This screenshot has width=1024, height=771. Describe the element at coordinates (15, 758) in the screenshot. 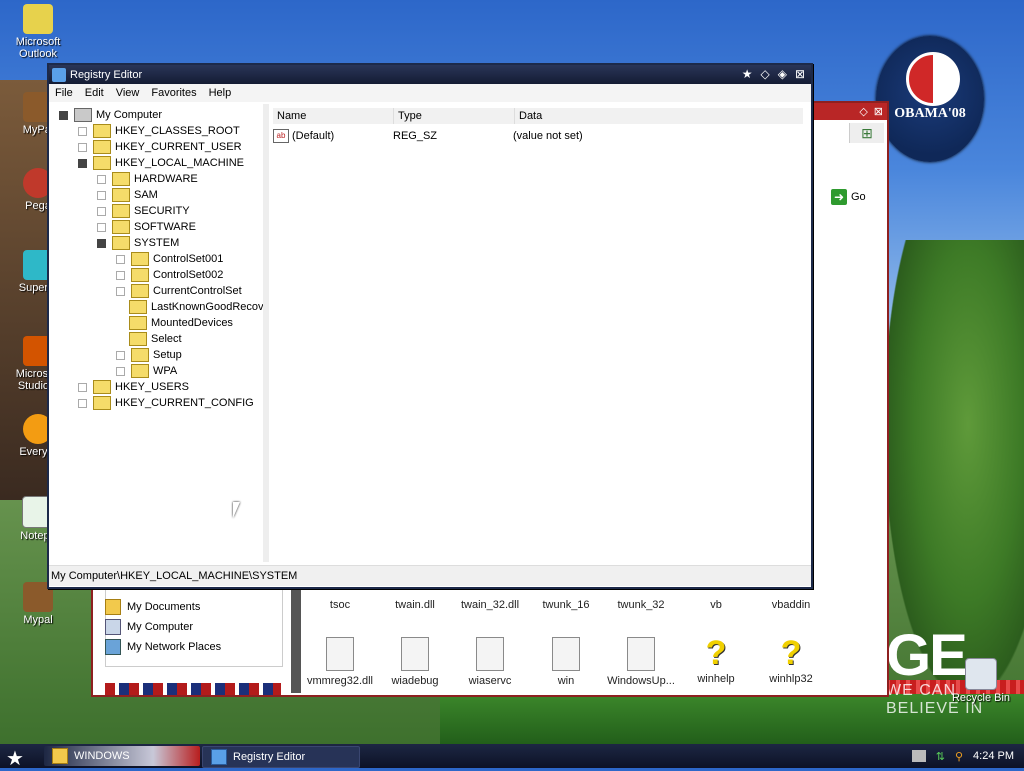

I see `start-button: ★` at that location.